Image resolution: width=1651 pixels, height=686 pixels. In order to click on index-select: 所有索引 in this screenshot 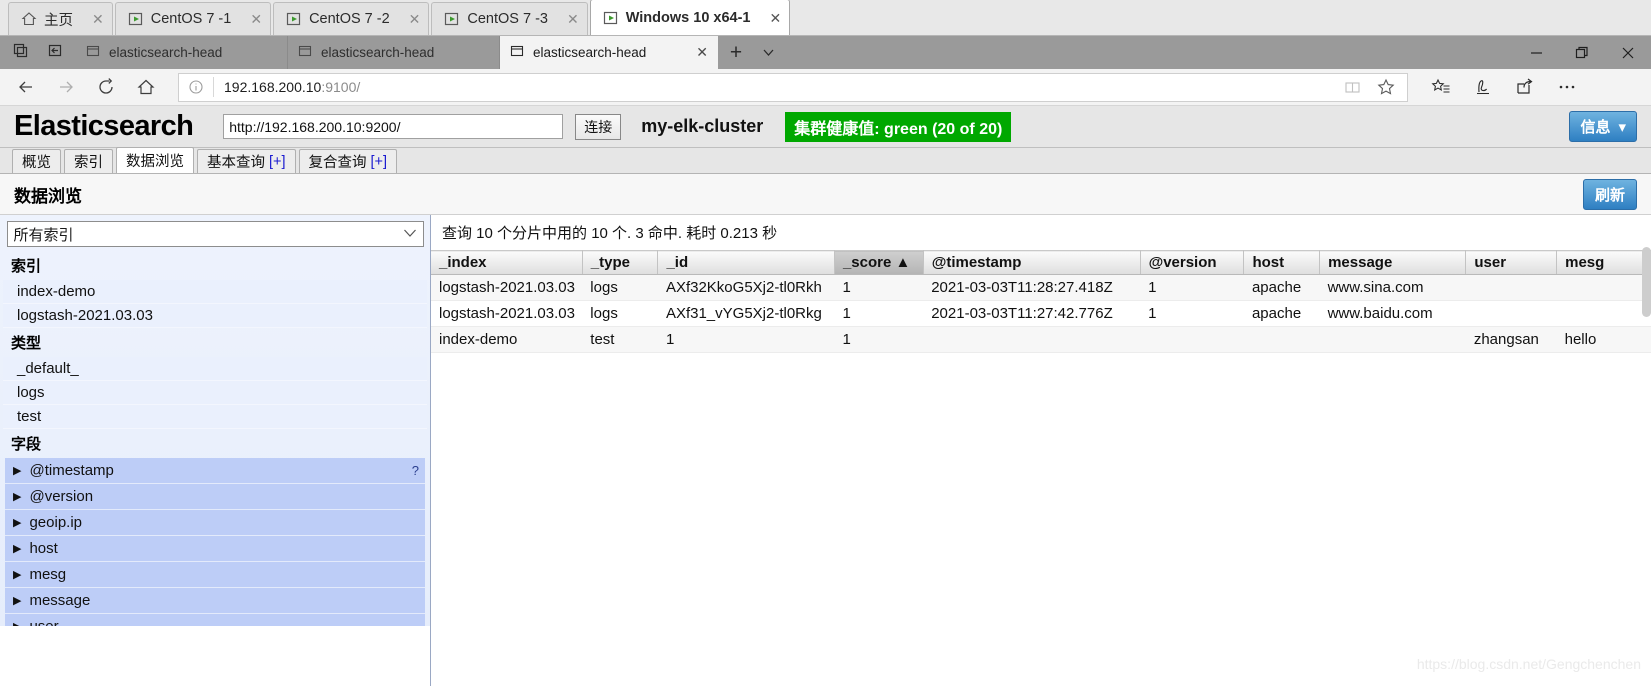, I will do `click(215, 234)`.